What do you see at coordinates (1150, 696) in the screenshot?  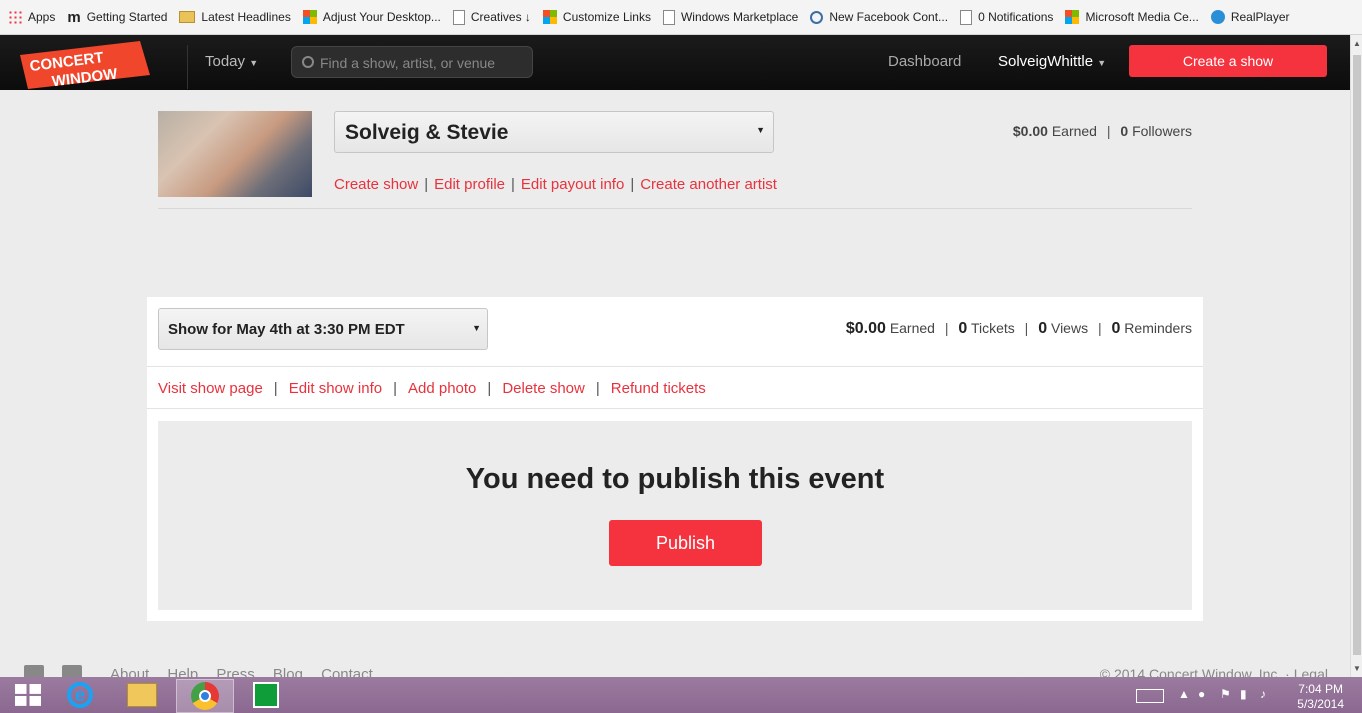 I see `keyboard-icon` at bounding box center [1150, 696].